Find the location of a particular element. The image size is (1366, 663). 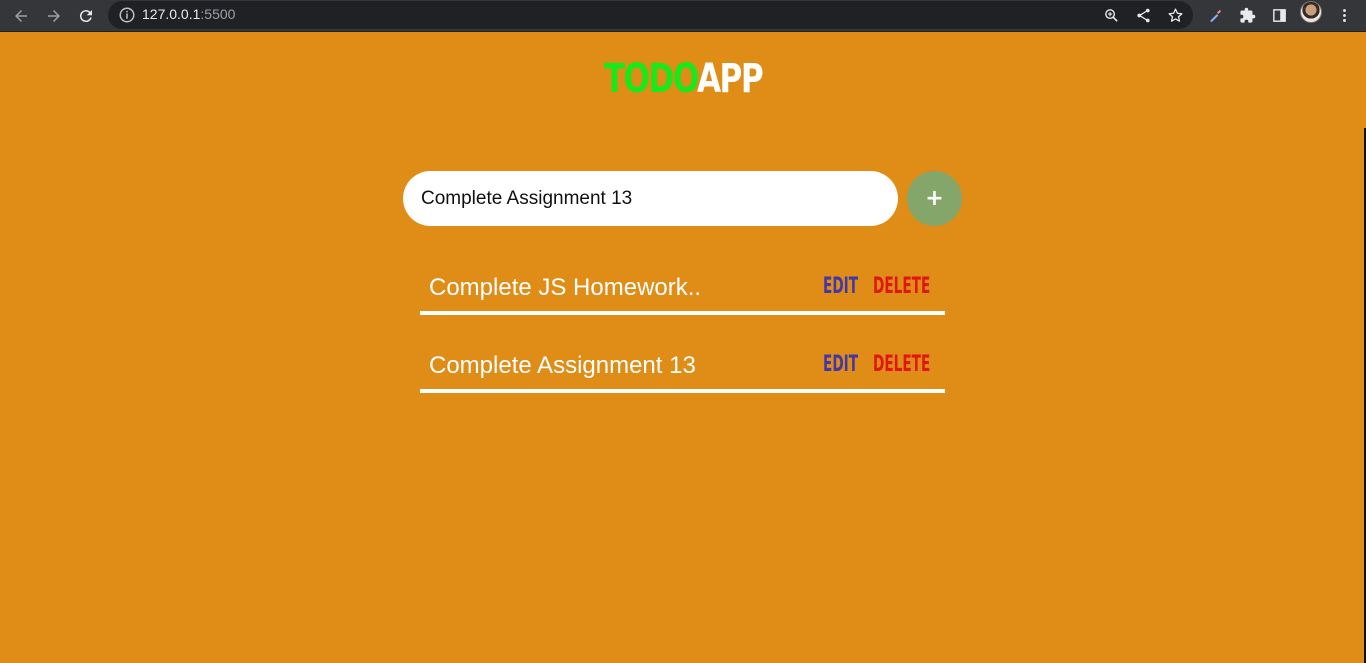

browser-toolbar: 127.0.0.1:5500 is located at coordinates (683, 16).